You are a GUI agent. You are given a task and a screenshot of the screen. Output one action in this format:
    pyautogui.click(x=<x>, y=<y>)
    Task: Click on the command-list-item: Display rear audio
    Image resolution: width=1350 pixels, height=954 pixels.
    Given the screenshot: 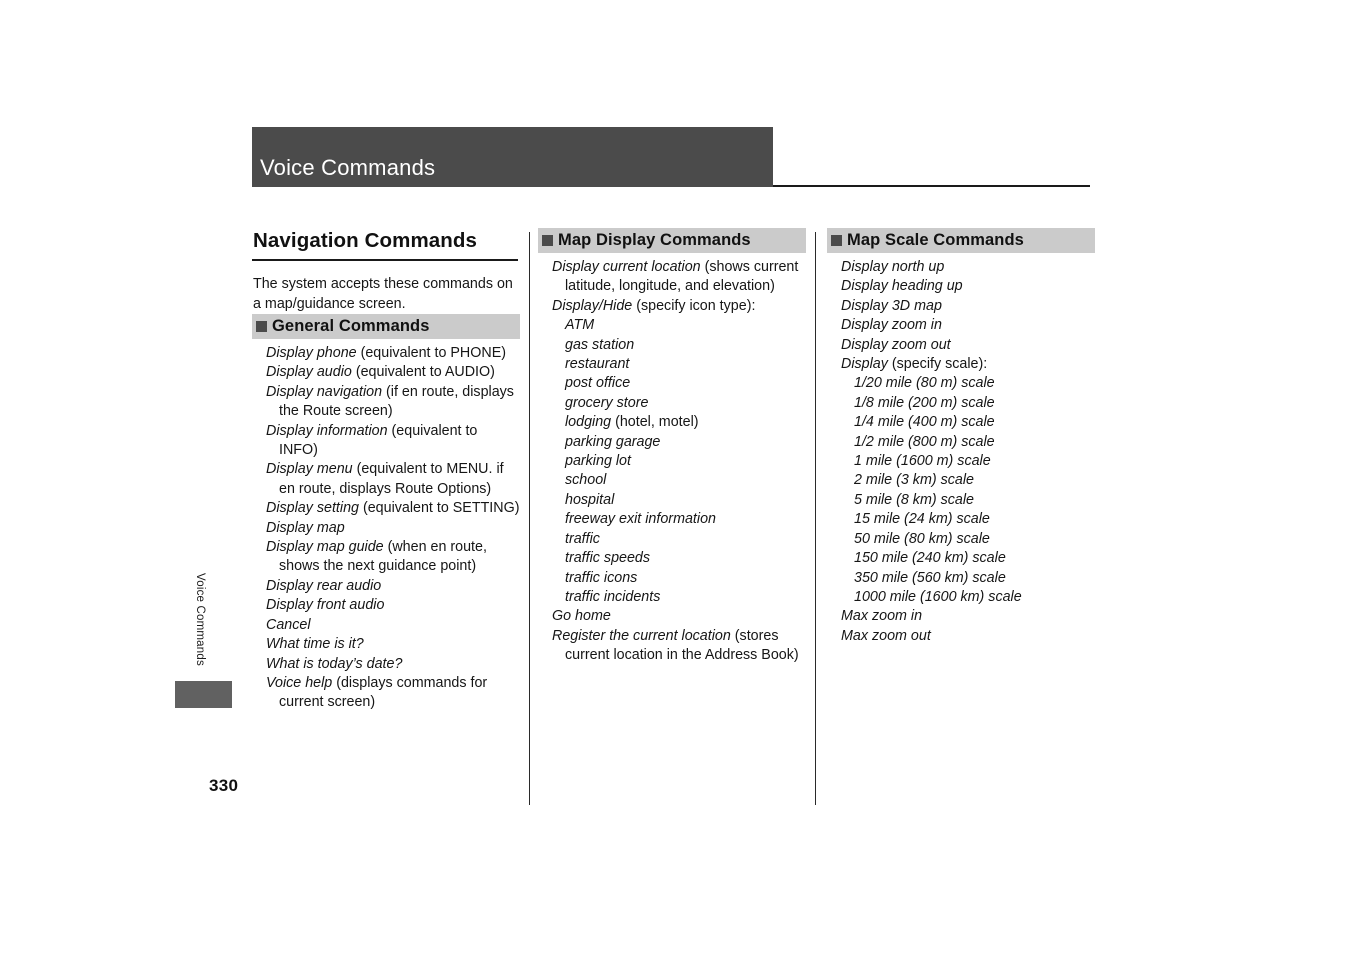 What is the action you would take?
    pyautogui.click(x=386, y=586)
    